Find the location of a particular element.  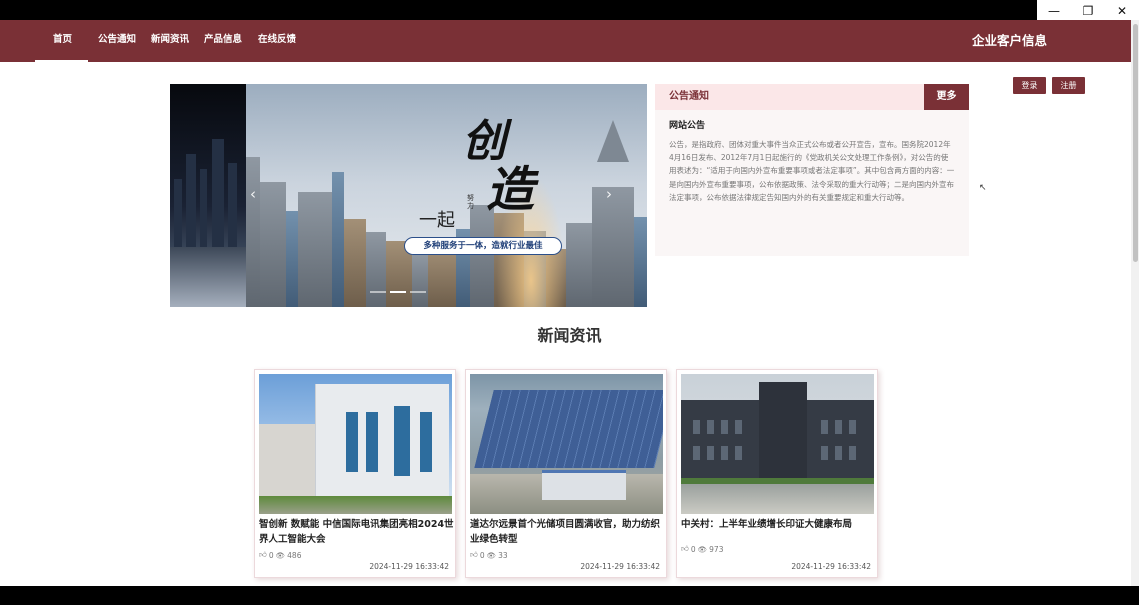

carousel-indicators is located at coordinates (398, 292).